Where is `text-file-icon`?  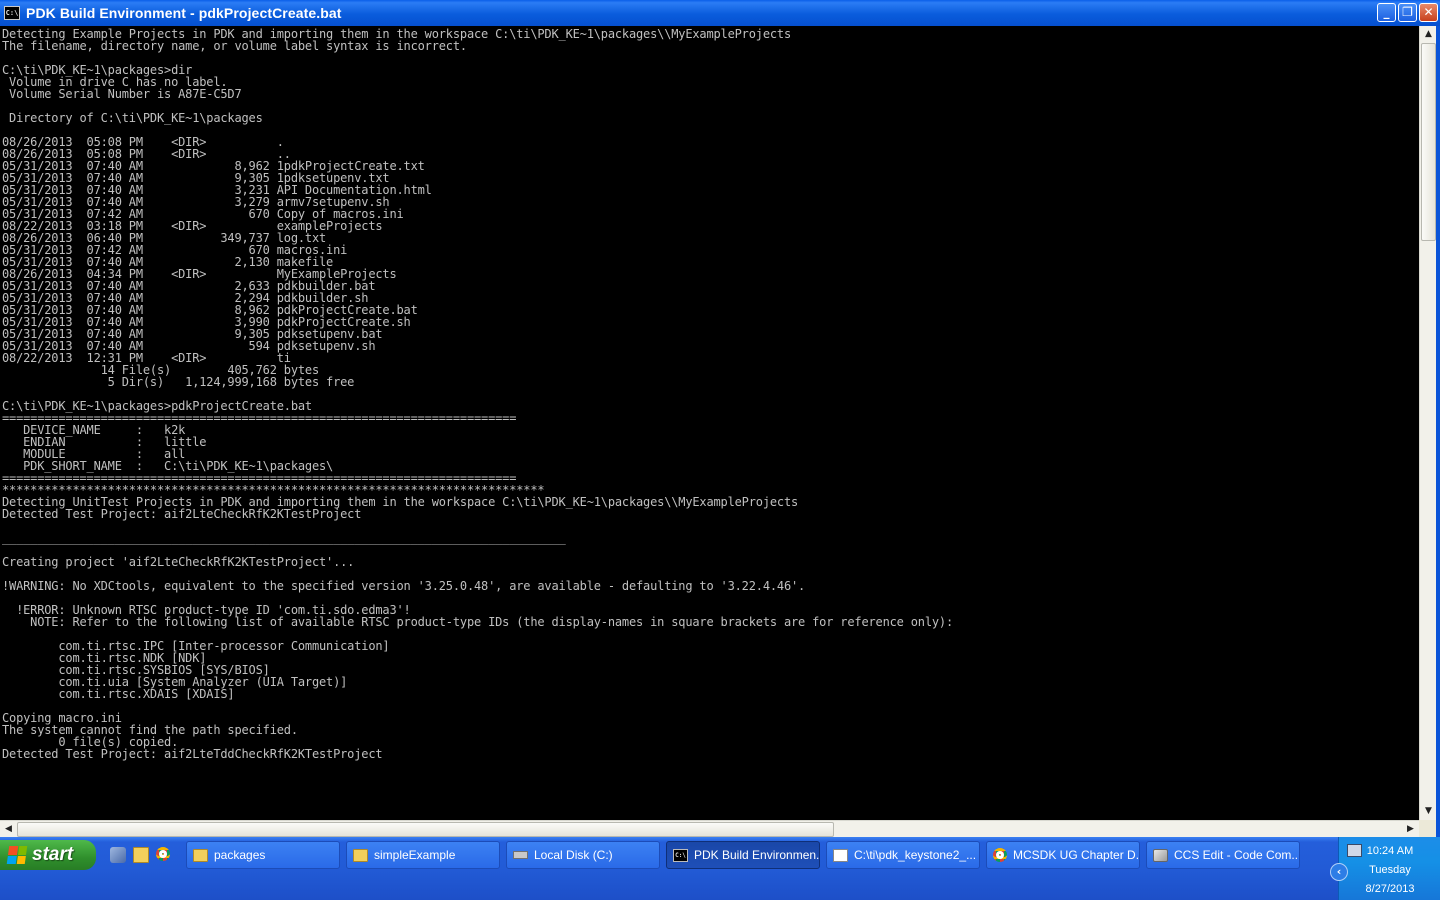
text-file-icon is located at coordinates (840, 855).